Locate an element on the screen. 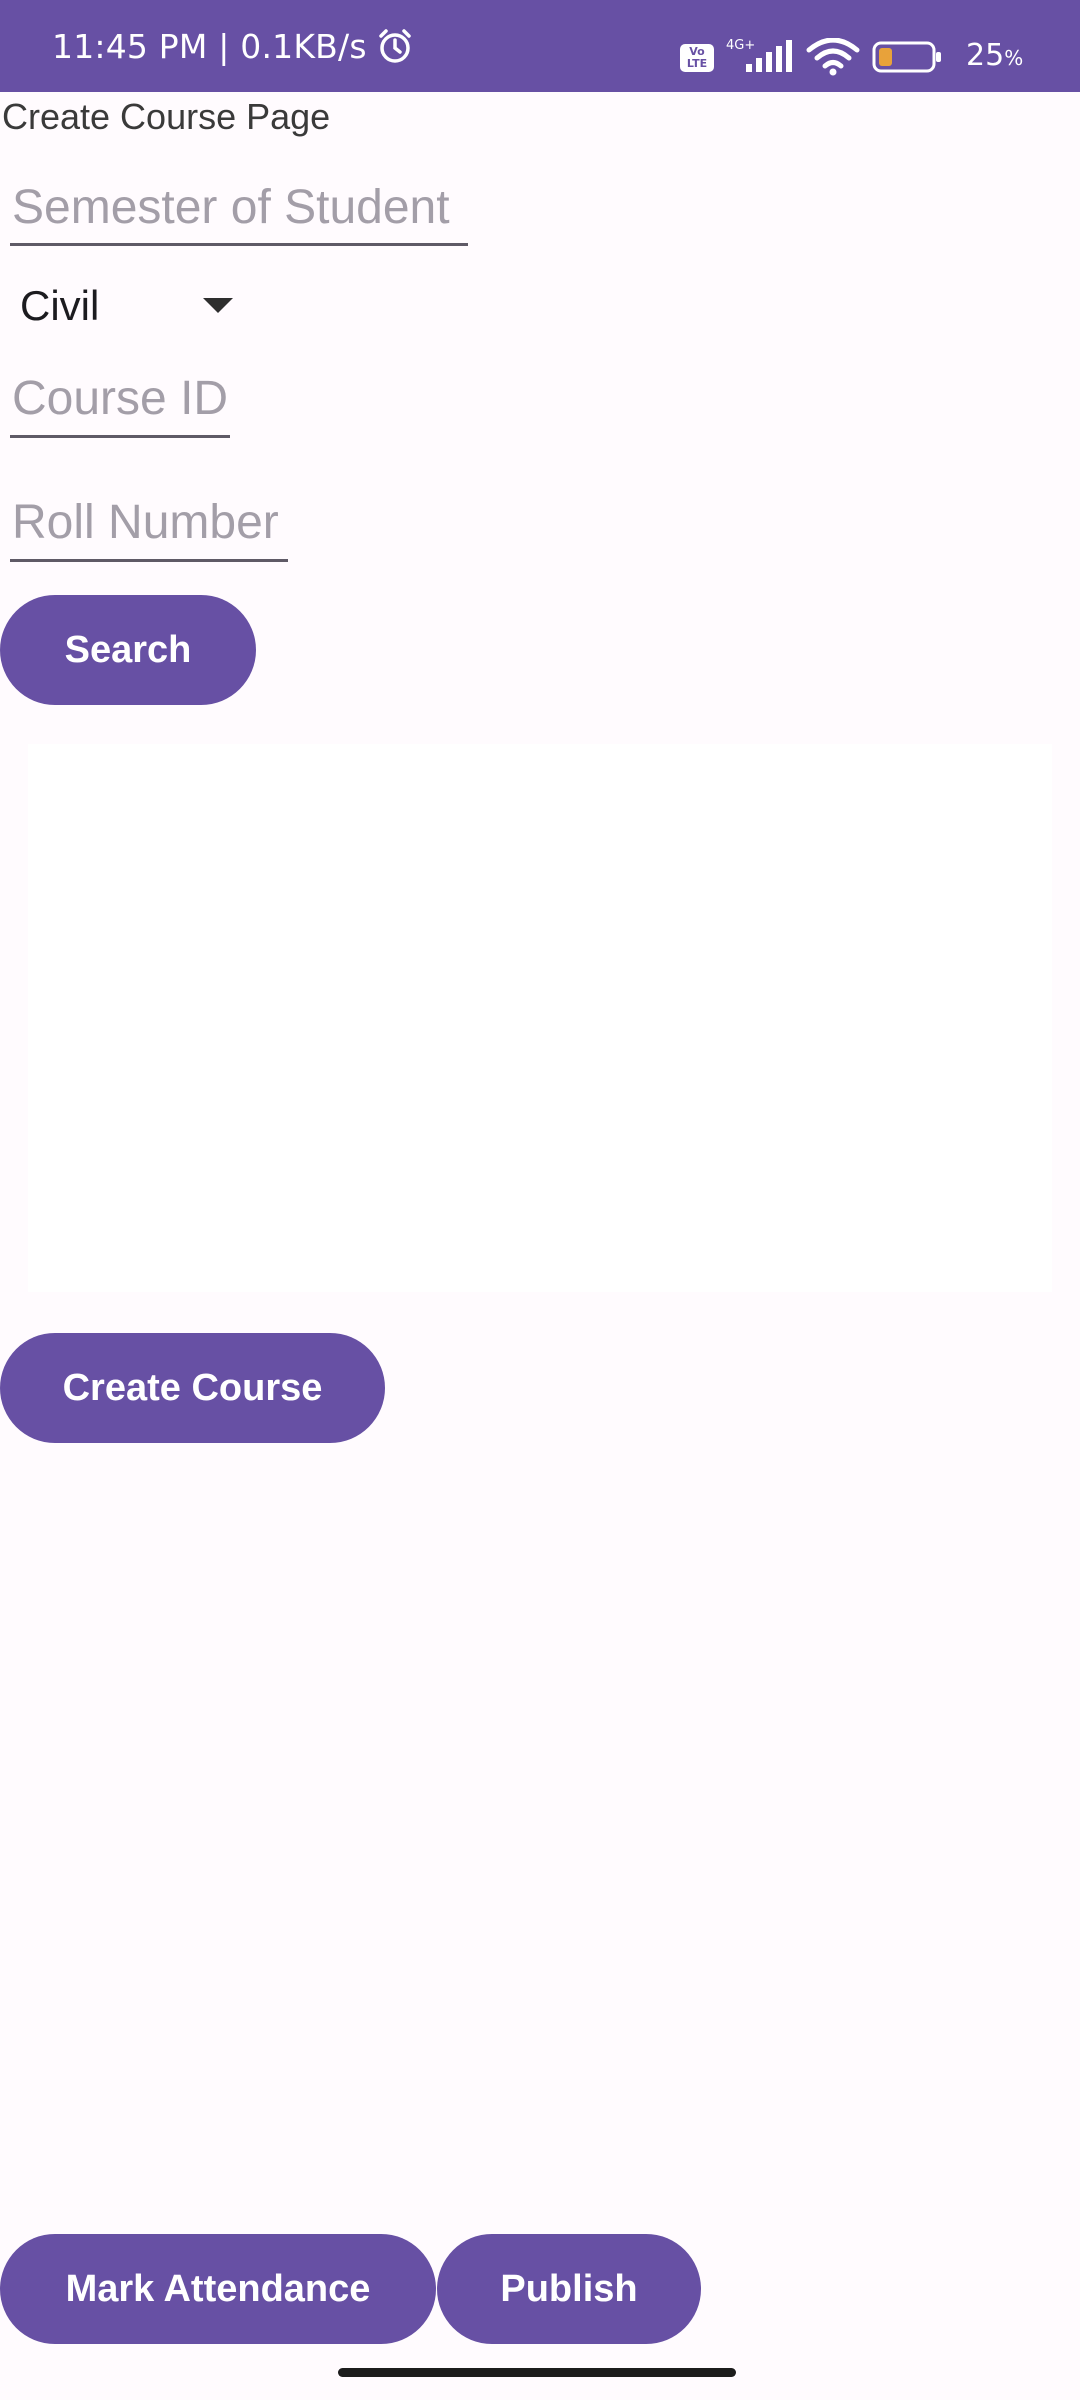 This screenshot has width=1080, height=2400. course-id-field is located at coordinates (120, 400).